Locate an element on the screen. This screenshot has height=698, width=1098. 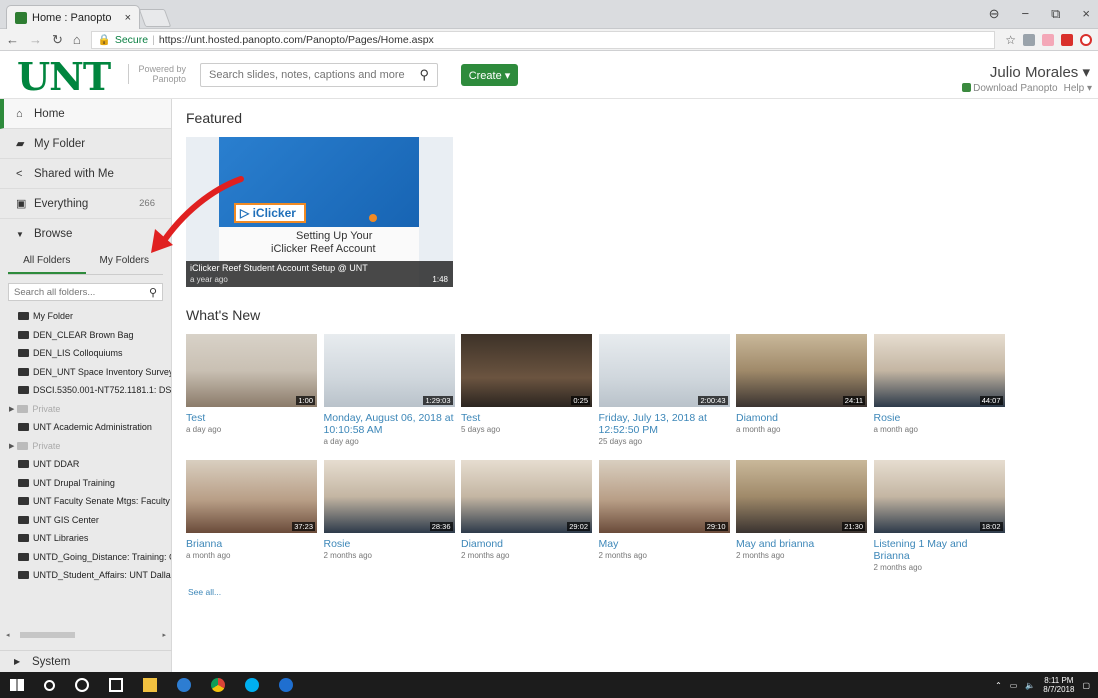
video-card: 29:02 Diamond 2 months ago is located at coordinates (526, 510).